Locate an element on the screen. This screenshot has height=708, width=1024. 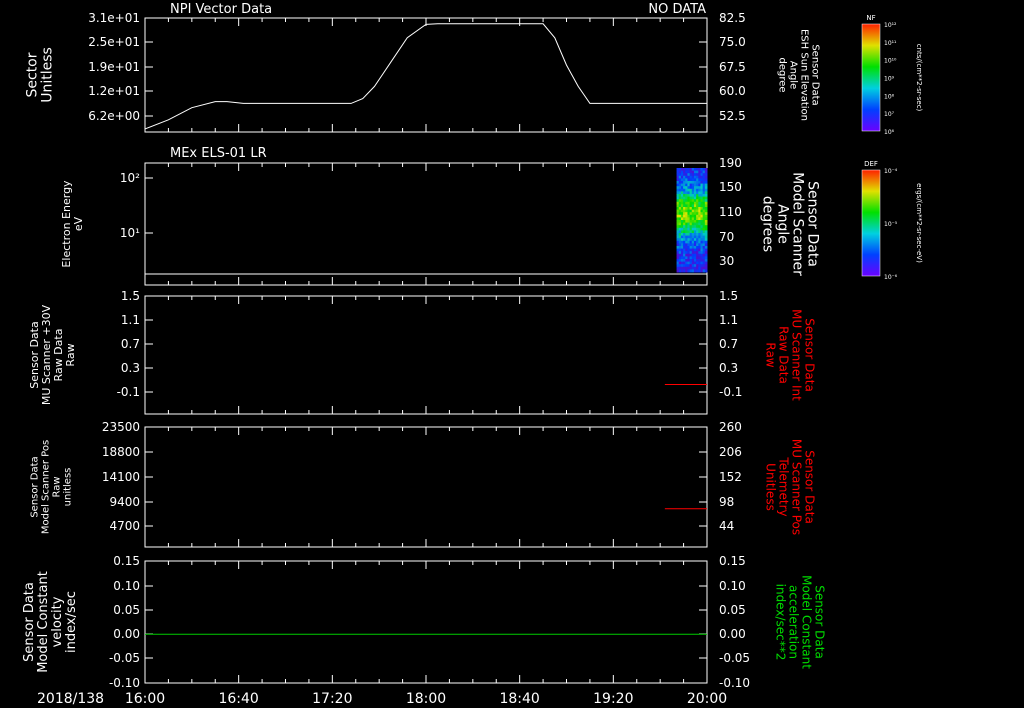
right-tick-label: 60.0 is located at coordinates (732, 91).